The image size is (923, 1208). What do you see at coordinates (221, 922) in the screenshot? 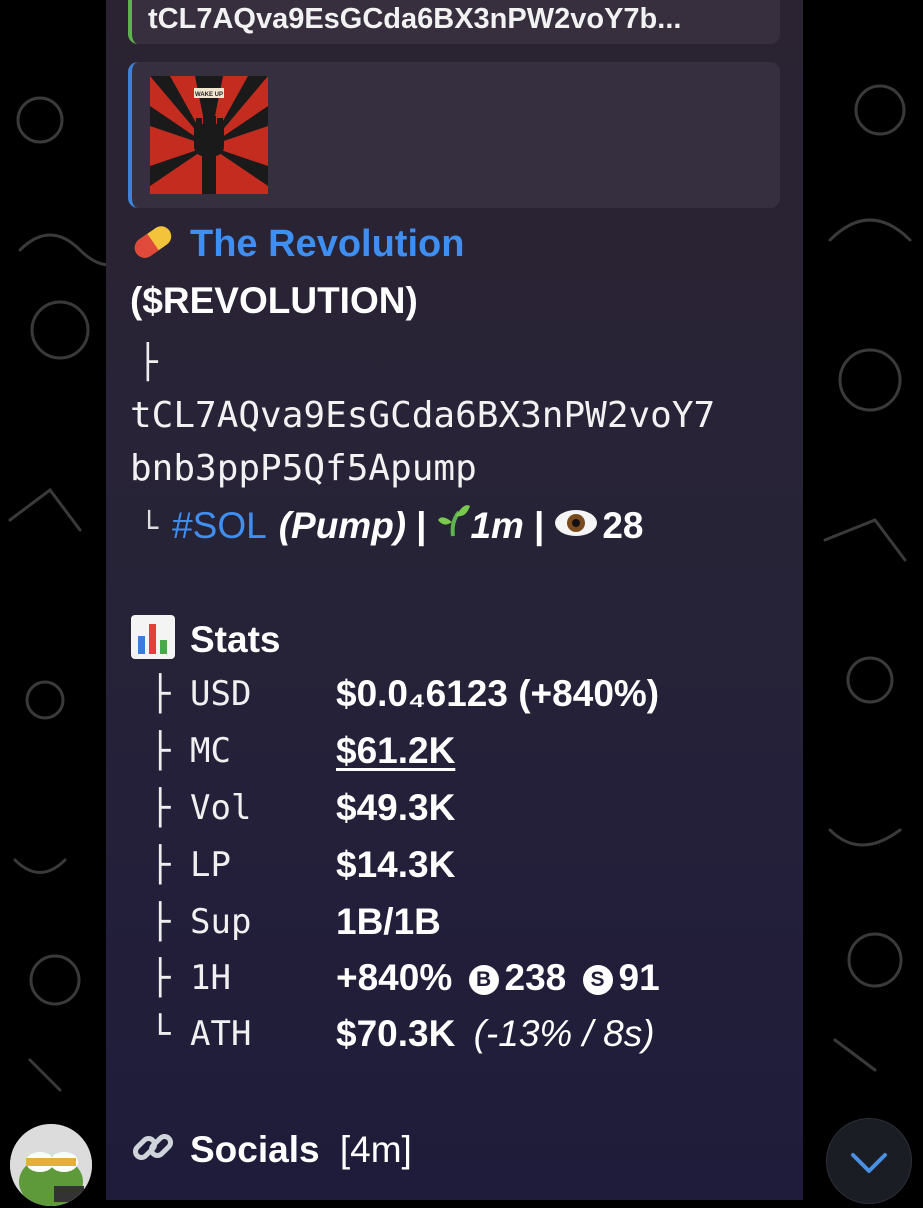
I see `stat-label: Sup` at bounding box center [221, 922].